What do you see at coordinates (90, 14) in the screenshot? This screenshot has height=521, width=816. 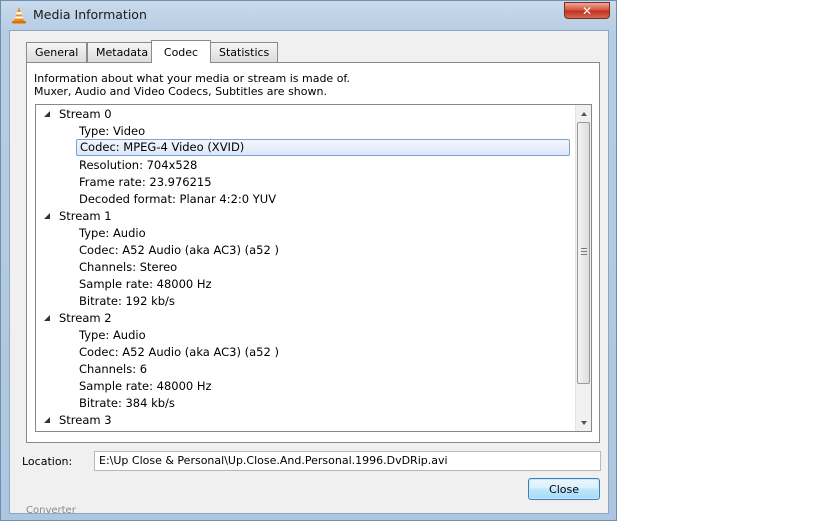 I see `window-title: Media Information` at bounding box center [90, 14].